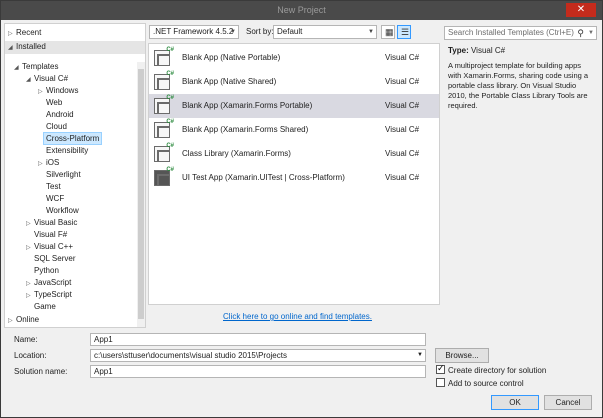 This screenshot has height=418, width=603. I want to click on sort-label: Sort by:, so click(260, 31).